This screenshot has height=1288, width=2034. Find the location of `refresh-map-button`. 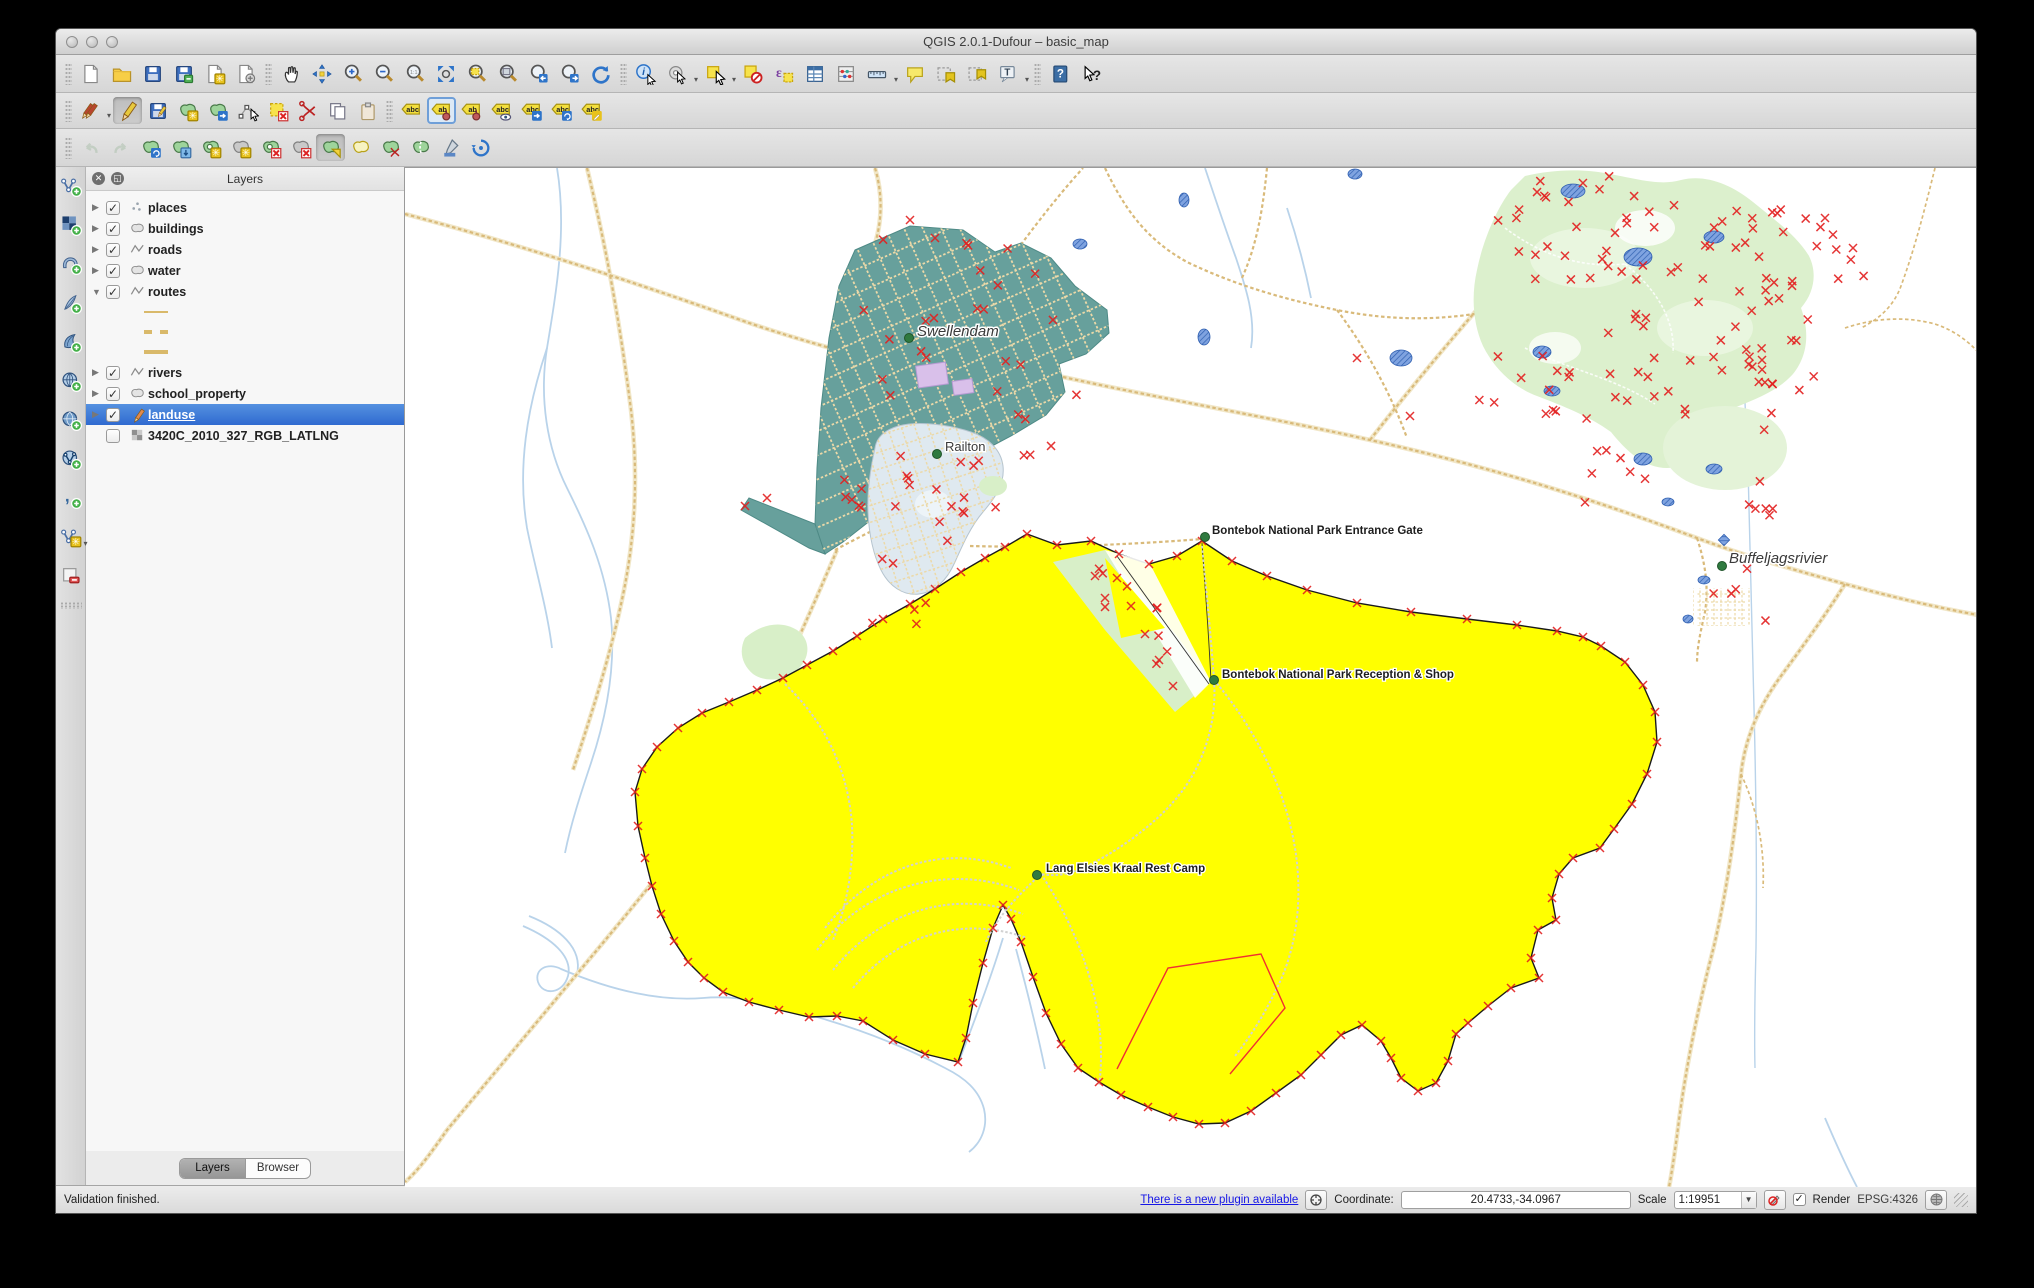

refresh-map-button is located at coordinates (601, 74).